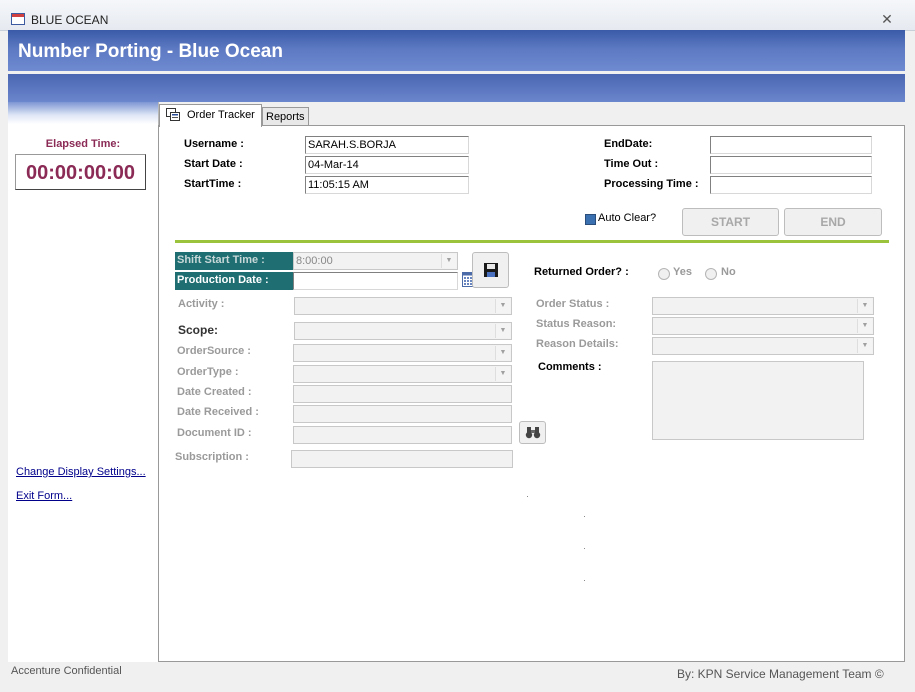 Image resolution: width=915 pixels, height=692 pixels. What do you see at coordinates (198, 330) in the screenshot?
I see `scope-label: Scope:` at bounding box center [198, 330].